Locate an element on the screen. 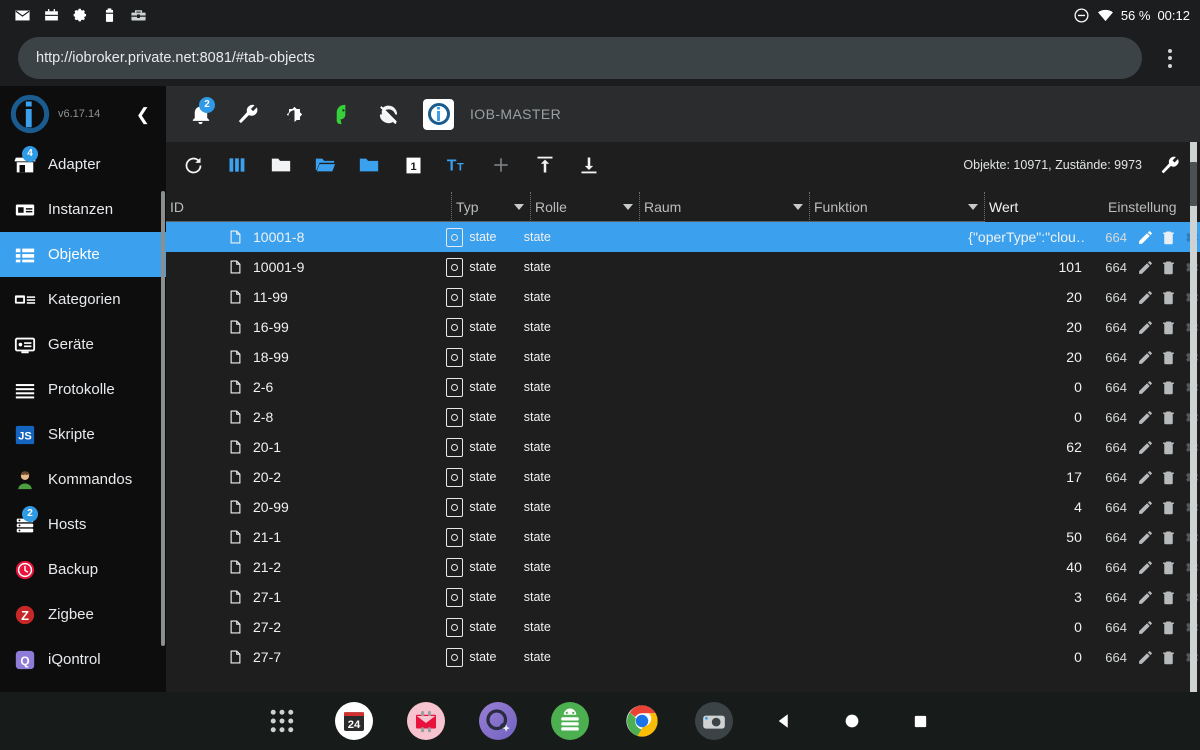 The image size is (1200, 750). cell-id: 21-2 is located at coordinates (306, 567).